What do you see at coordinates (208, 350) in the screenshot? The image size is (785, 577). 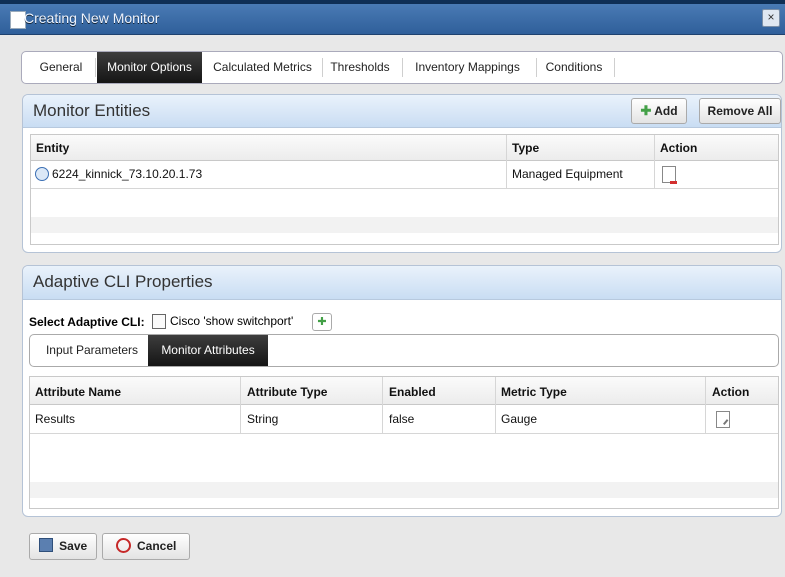 I see `tab-monitor-attributes: Monitor Attributes` at bounding box center [208, 350].